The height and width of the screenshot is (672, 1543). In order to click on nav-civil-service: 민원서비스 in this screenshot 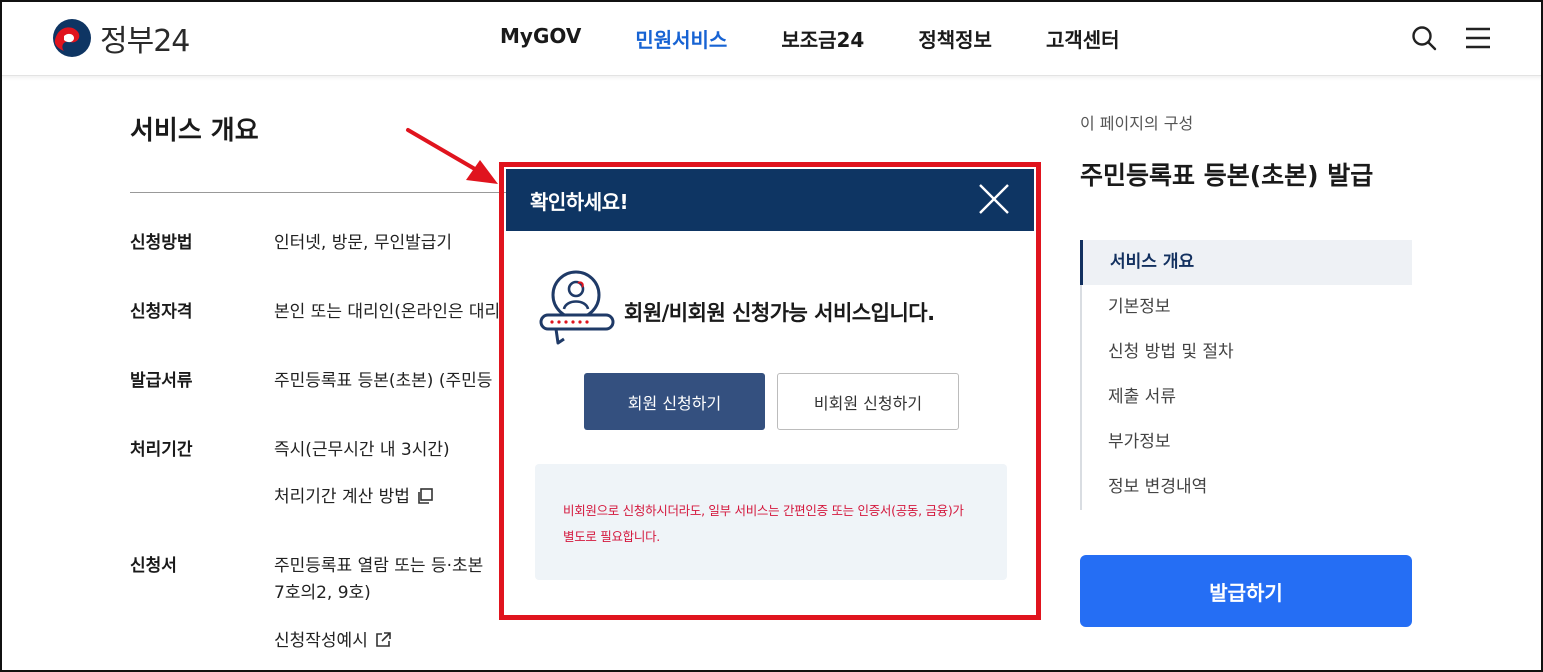, I will do `click(681, 38)`.